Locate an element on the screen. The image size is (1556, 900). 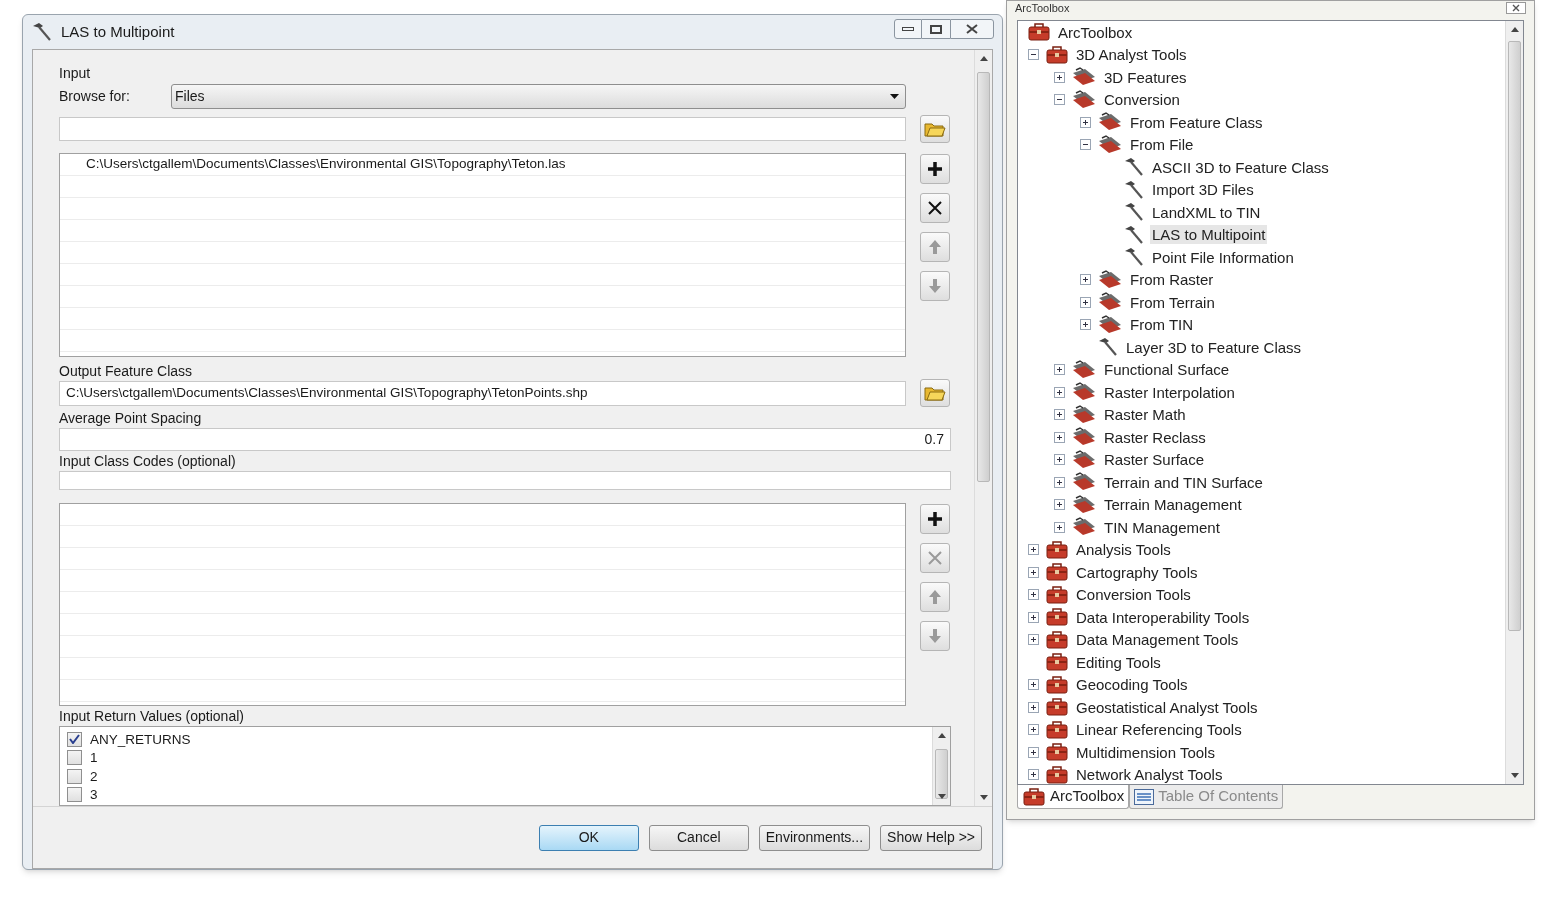
toolset-icon is located at coordinates (1110, 144).